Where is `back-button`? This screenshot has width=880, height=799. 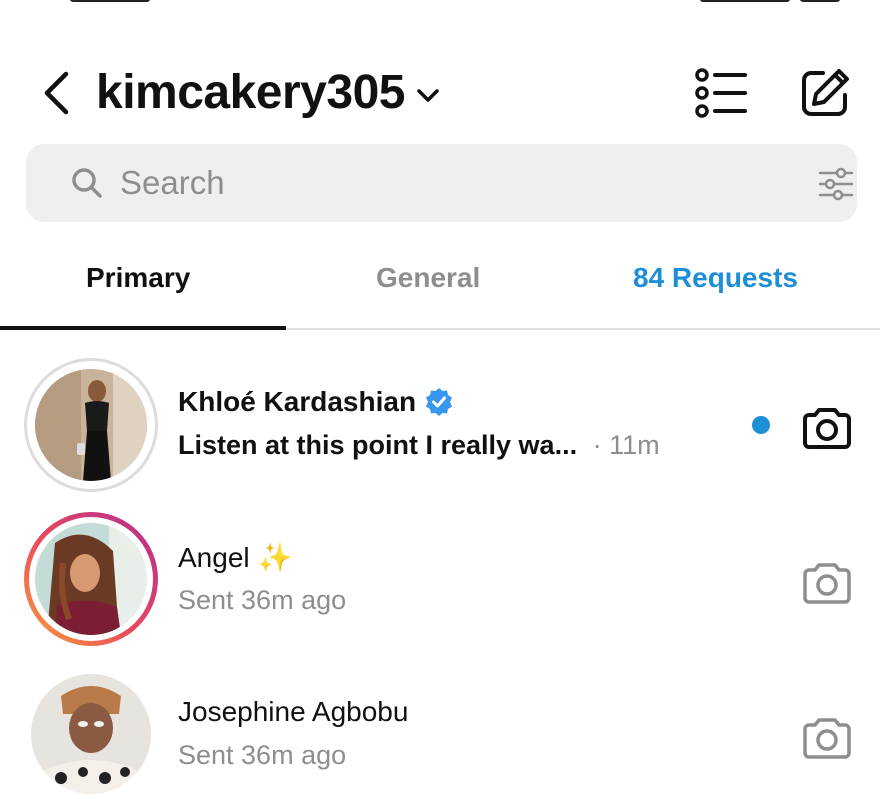 back-button is located at coordinates (56, 93).